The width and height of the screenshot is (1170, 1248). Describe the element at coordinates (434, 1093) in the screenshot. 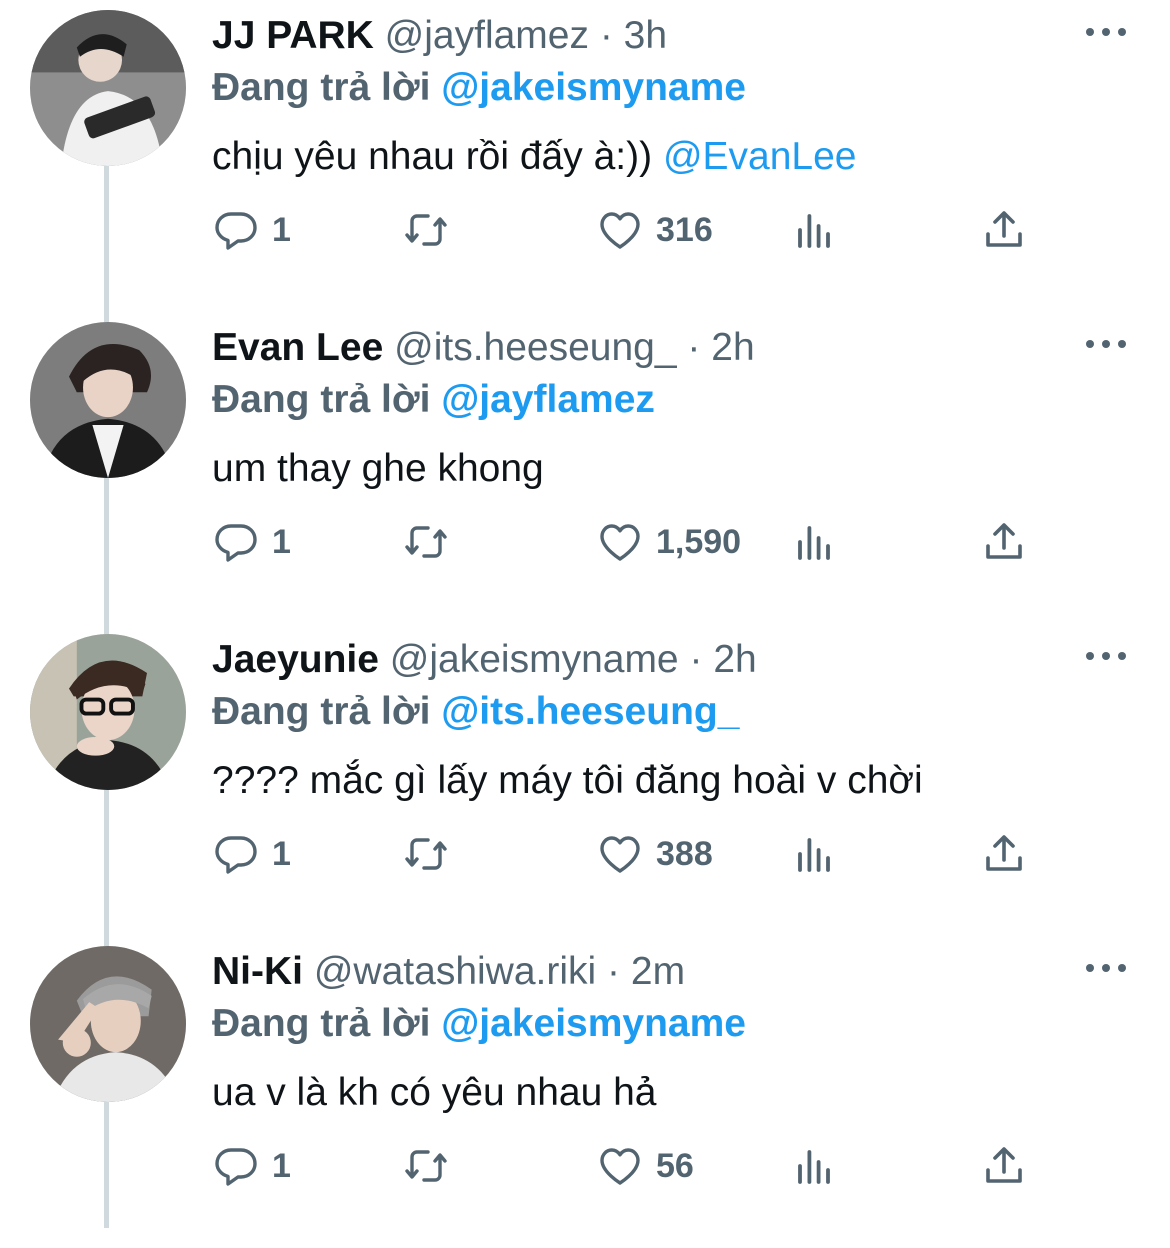

I see `tweet-text: ua v là kh có yêu nhau hả` at that location.